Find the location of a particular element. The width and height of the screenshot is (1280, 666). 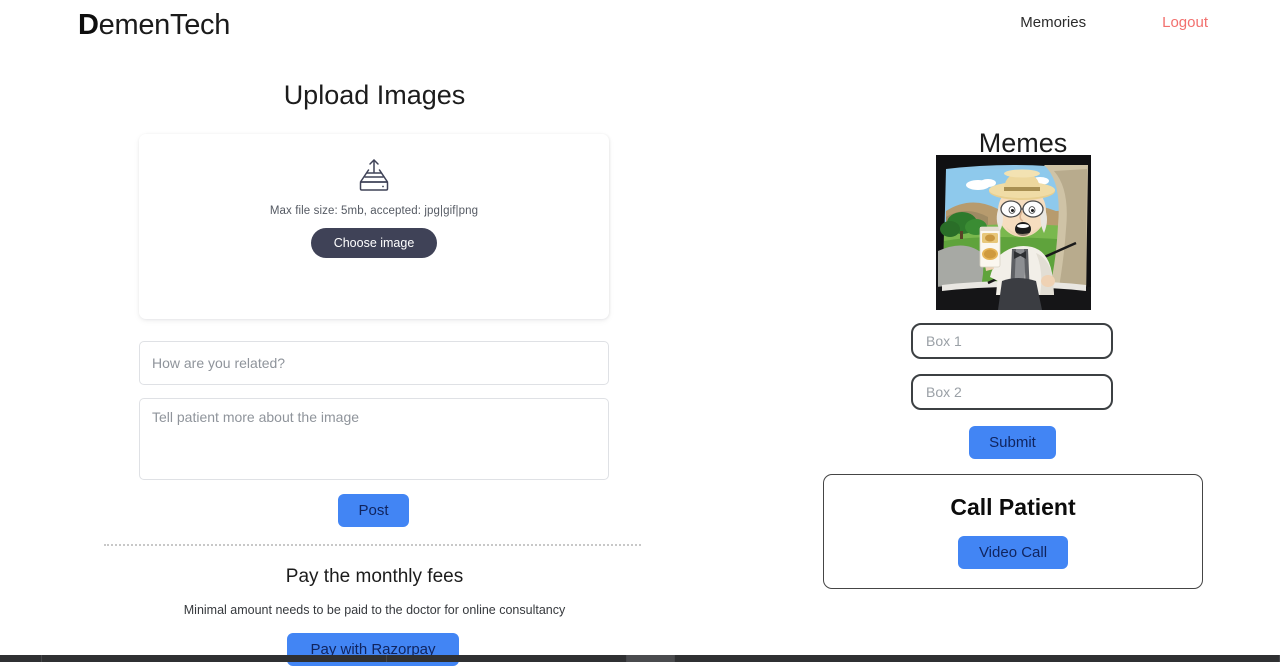

meme-image is located at coordinates (1013, 232).